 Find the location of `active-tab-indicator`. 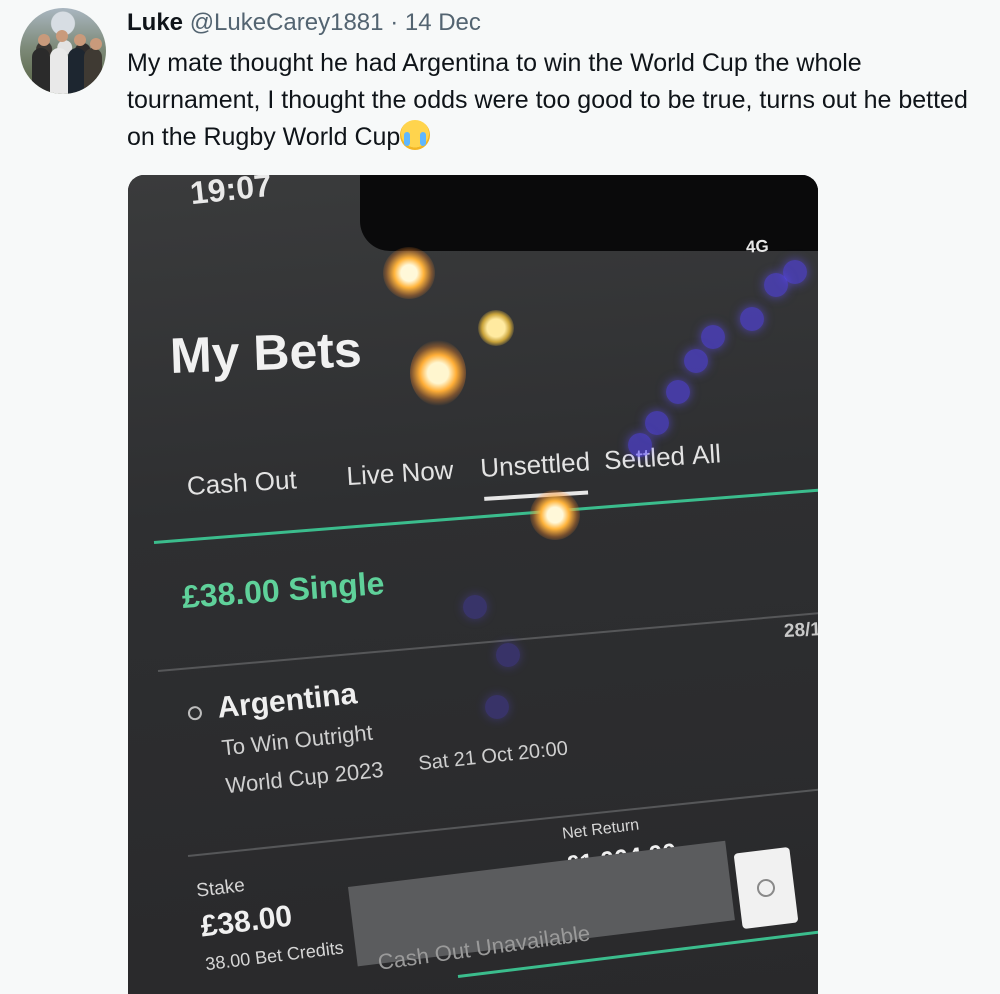

active-tab-indicator is located at coordinates (536, 495).